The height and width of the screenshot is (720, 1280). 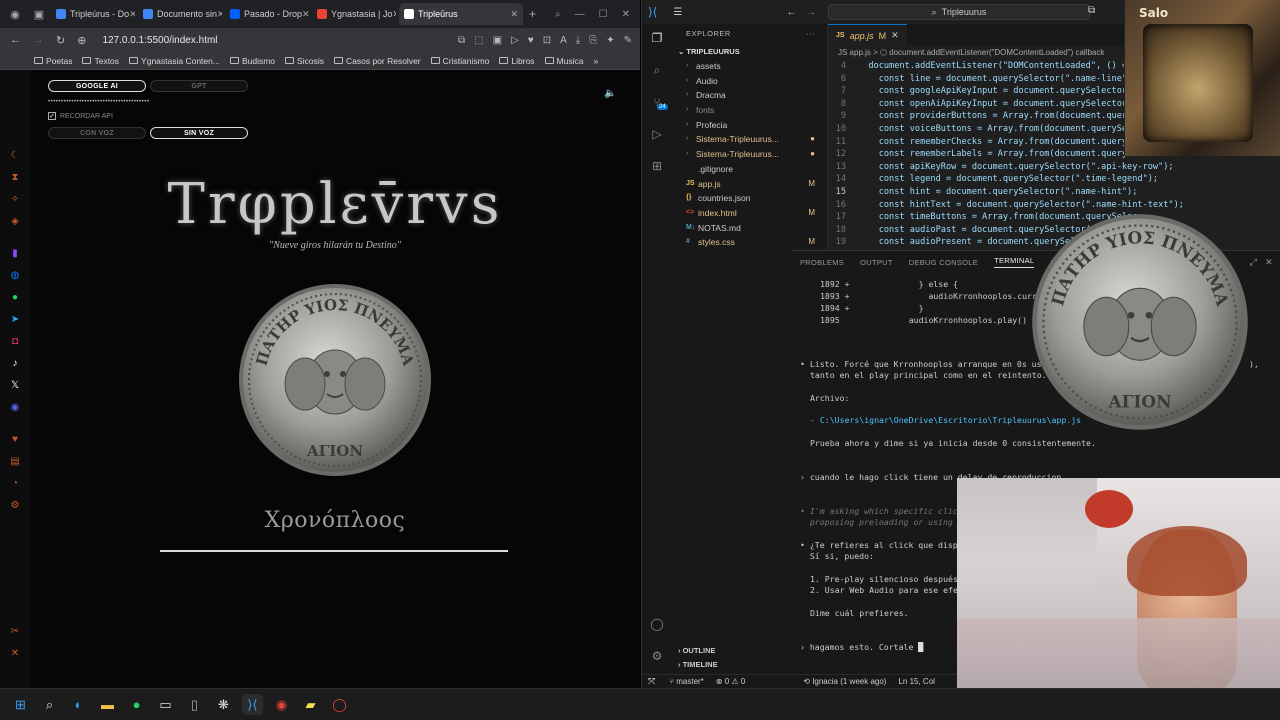 What do you see at coordinates (15, 156) in the screenshot?
I see `moon-icon: ☾` at bounding box center [15, 156].